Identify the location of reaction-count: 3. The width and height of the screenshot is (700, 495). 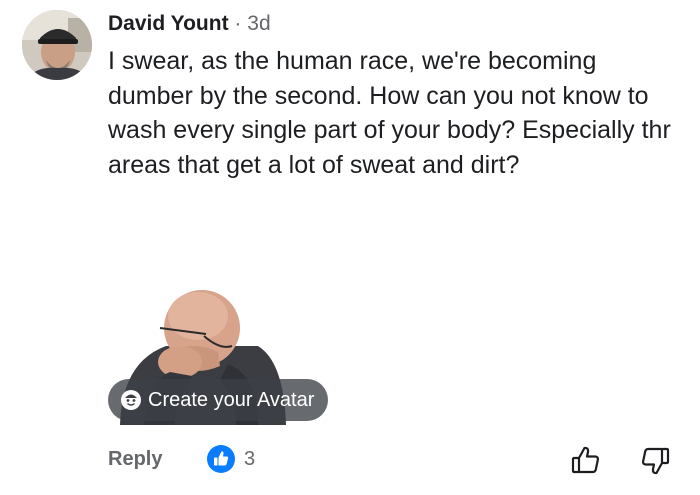
(250, 458).